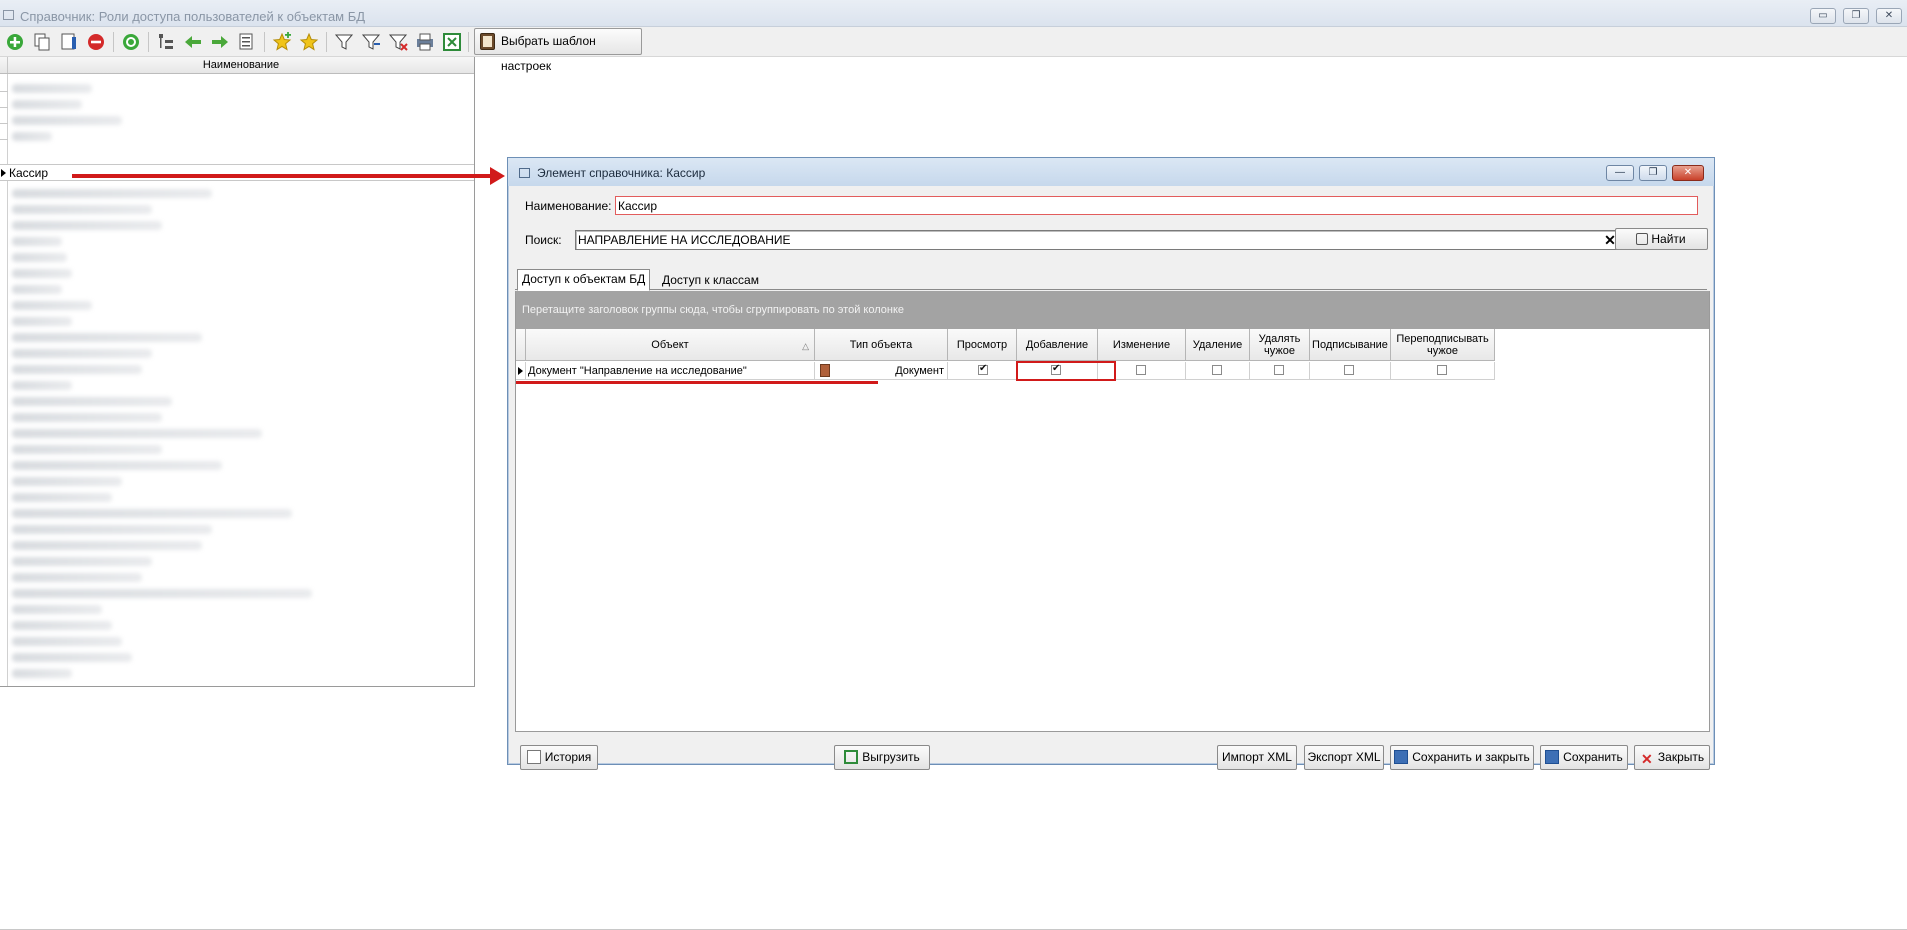 This screenshot has height=930, width=1907. I want to click on minimize-button: ▭, so click(1823, 16).